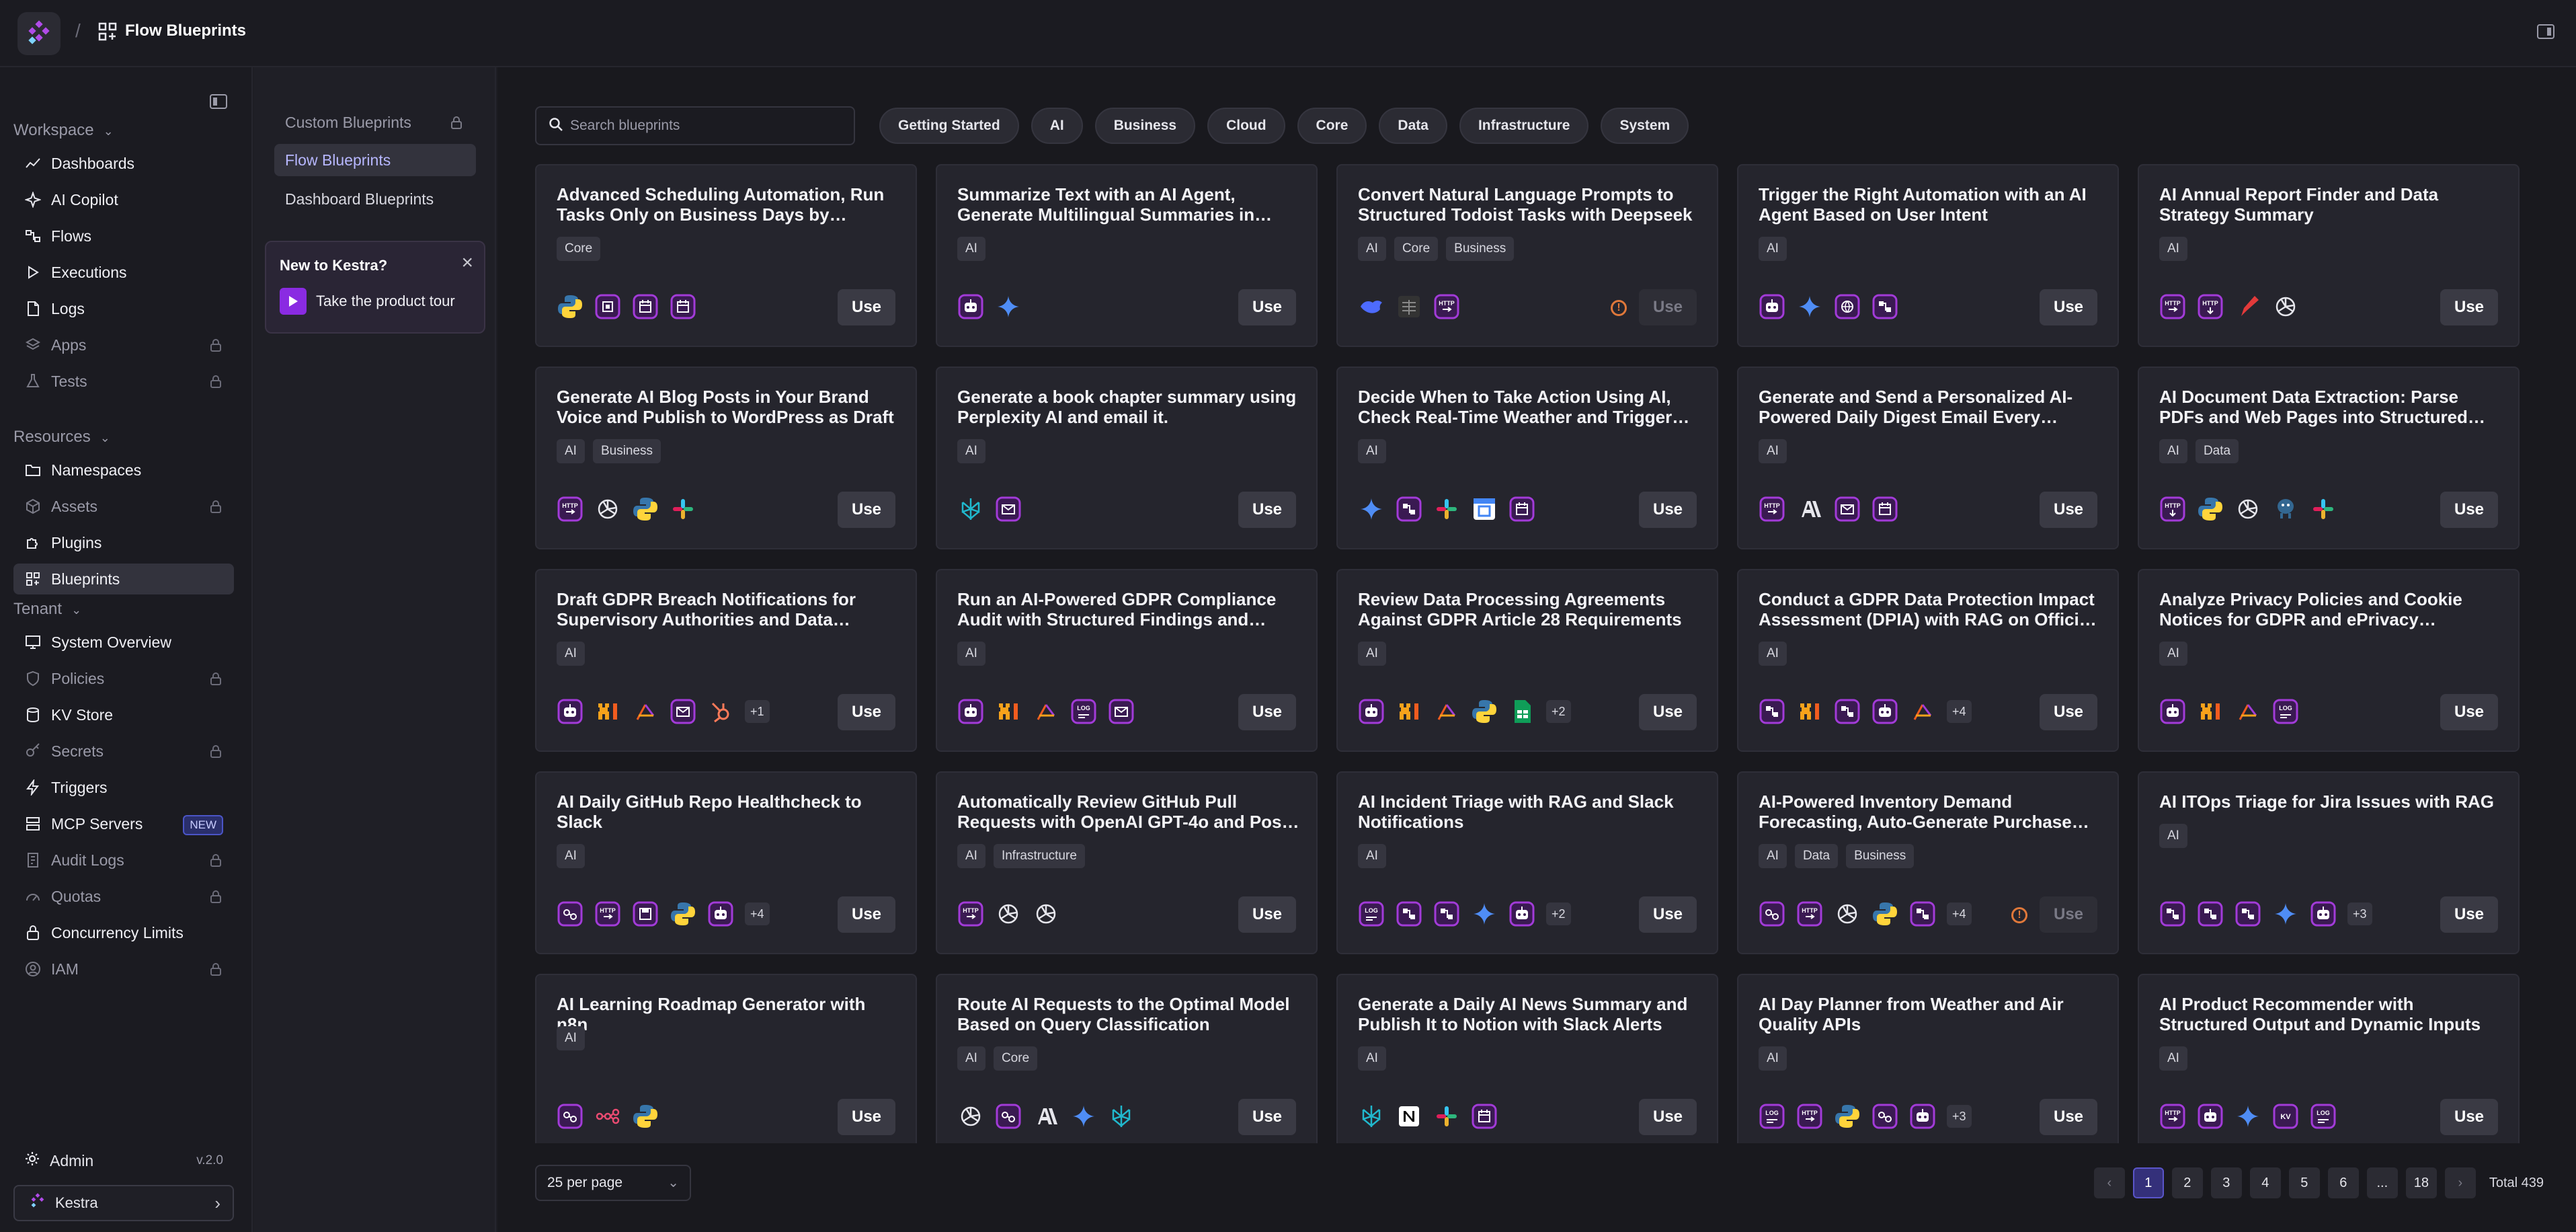  Describe the element at coordinates (1057, 126) in the screenshot. I see `filter-chip-ai: AI` at that location.